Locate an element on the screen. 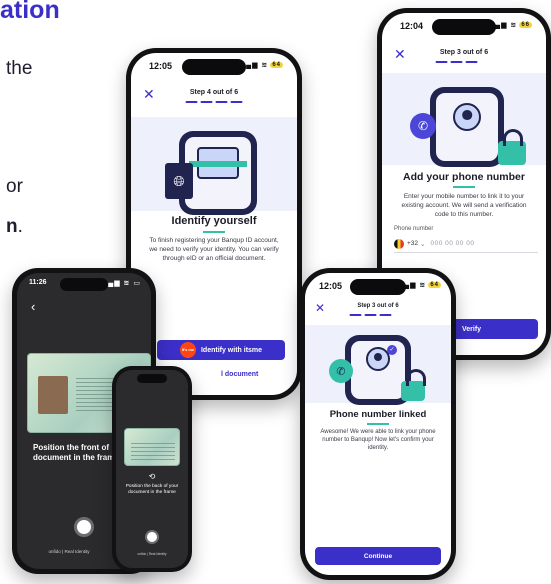 The width and height of the screenshot is (551, 584). verify-button: Verify is located at coordinates (491, 329).